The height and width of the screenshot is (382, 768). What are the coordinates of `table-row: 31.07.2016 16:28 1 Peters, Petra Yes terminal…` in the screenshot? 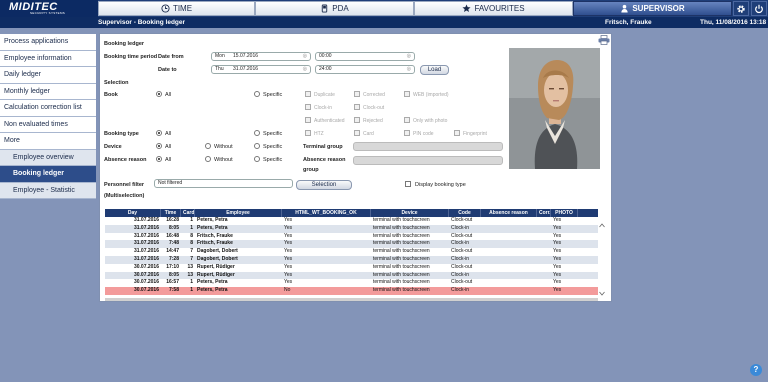 It's located at (351, 221).